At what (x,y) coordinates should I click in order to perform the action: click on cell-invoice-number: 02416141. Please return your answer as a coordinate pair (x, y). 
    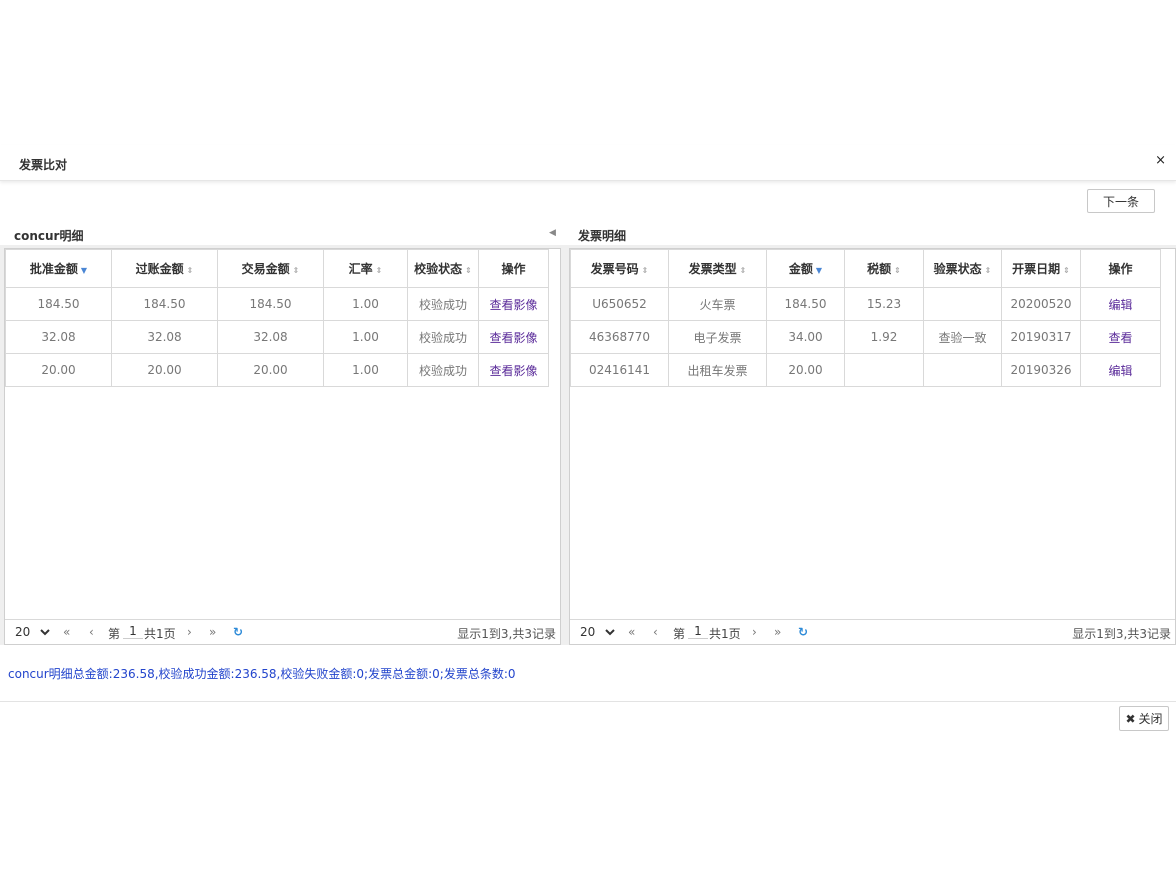
    Looking at the image, I should click on (619, 370).